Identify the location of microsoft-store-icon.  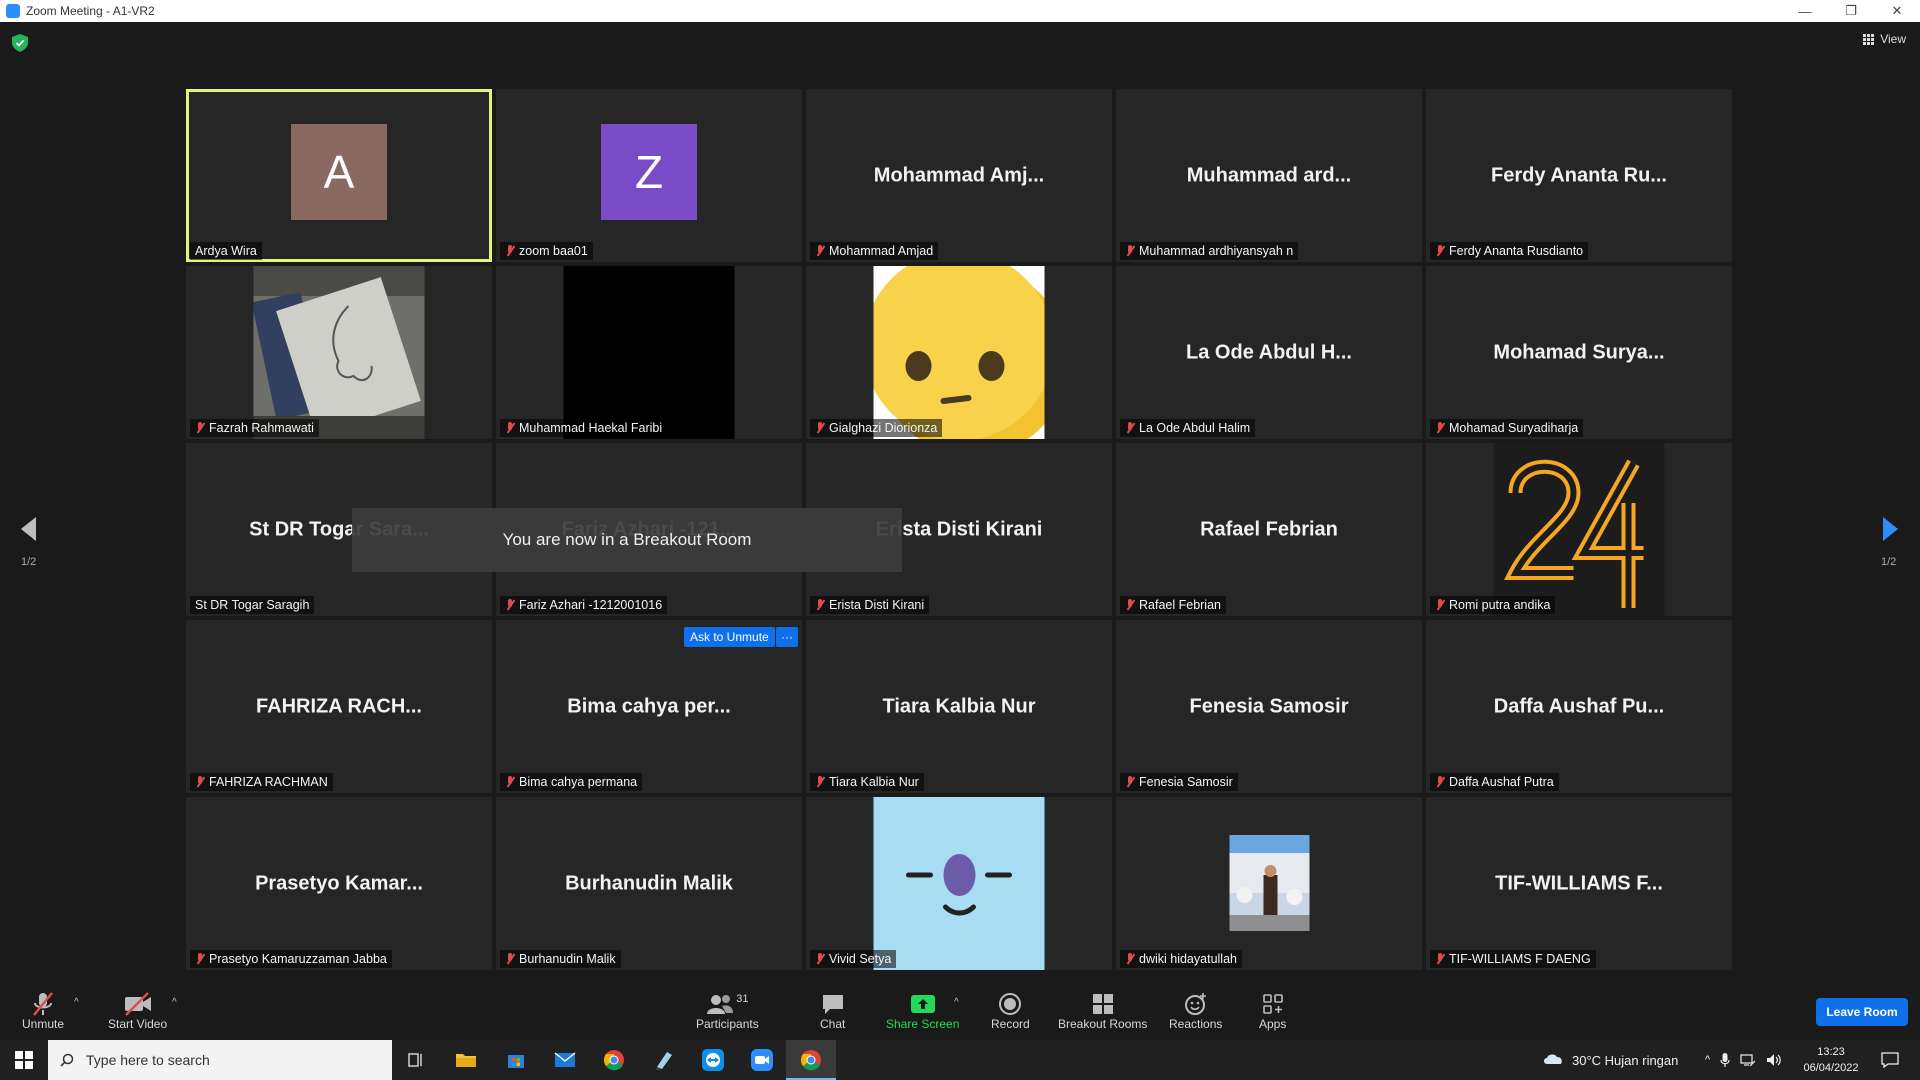
(516, 1060).